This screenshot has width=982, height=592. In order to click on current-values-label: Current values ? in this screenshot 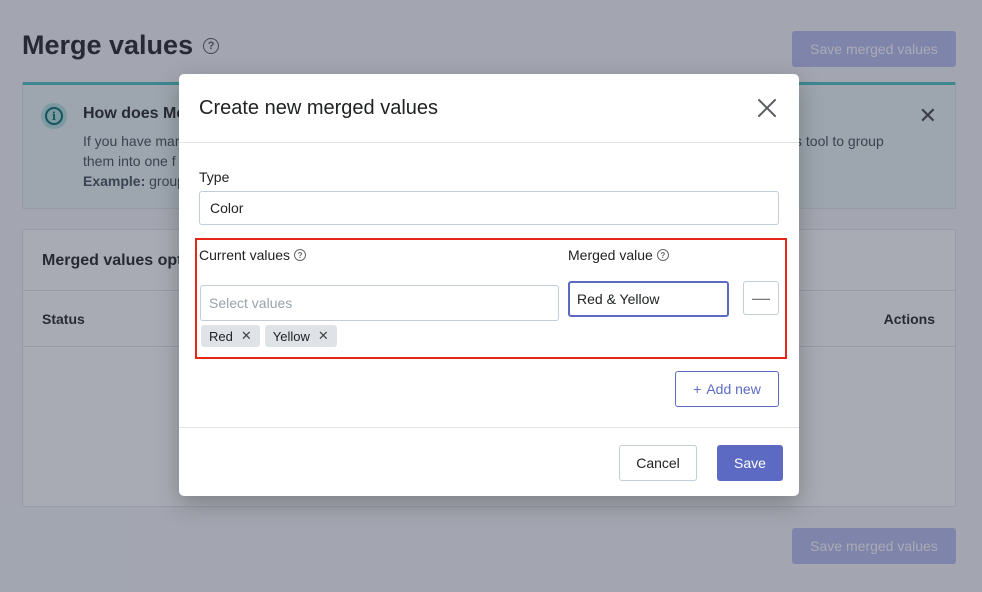, I will do `click(253, 255)`.